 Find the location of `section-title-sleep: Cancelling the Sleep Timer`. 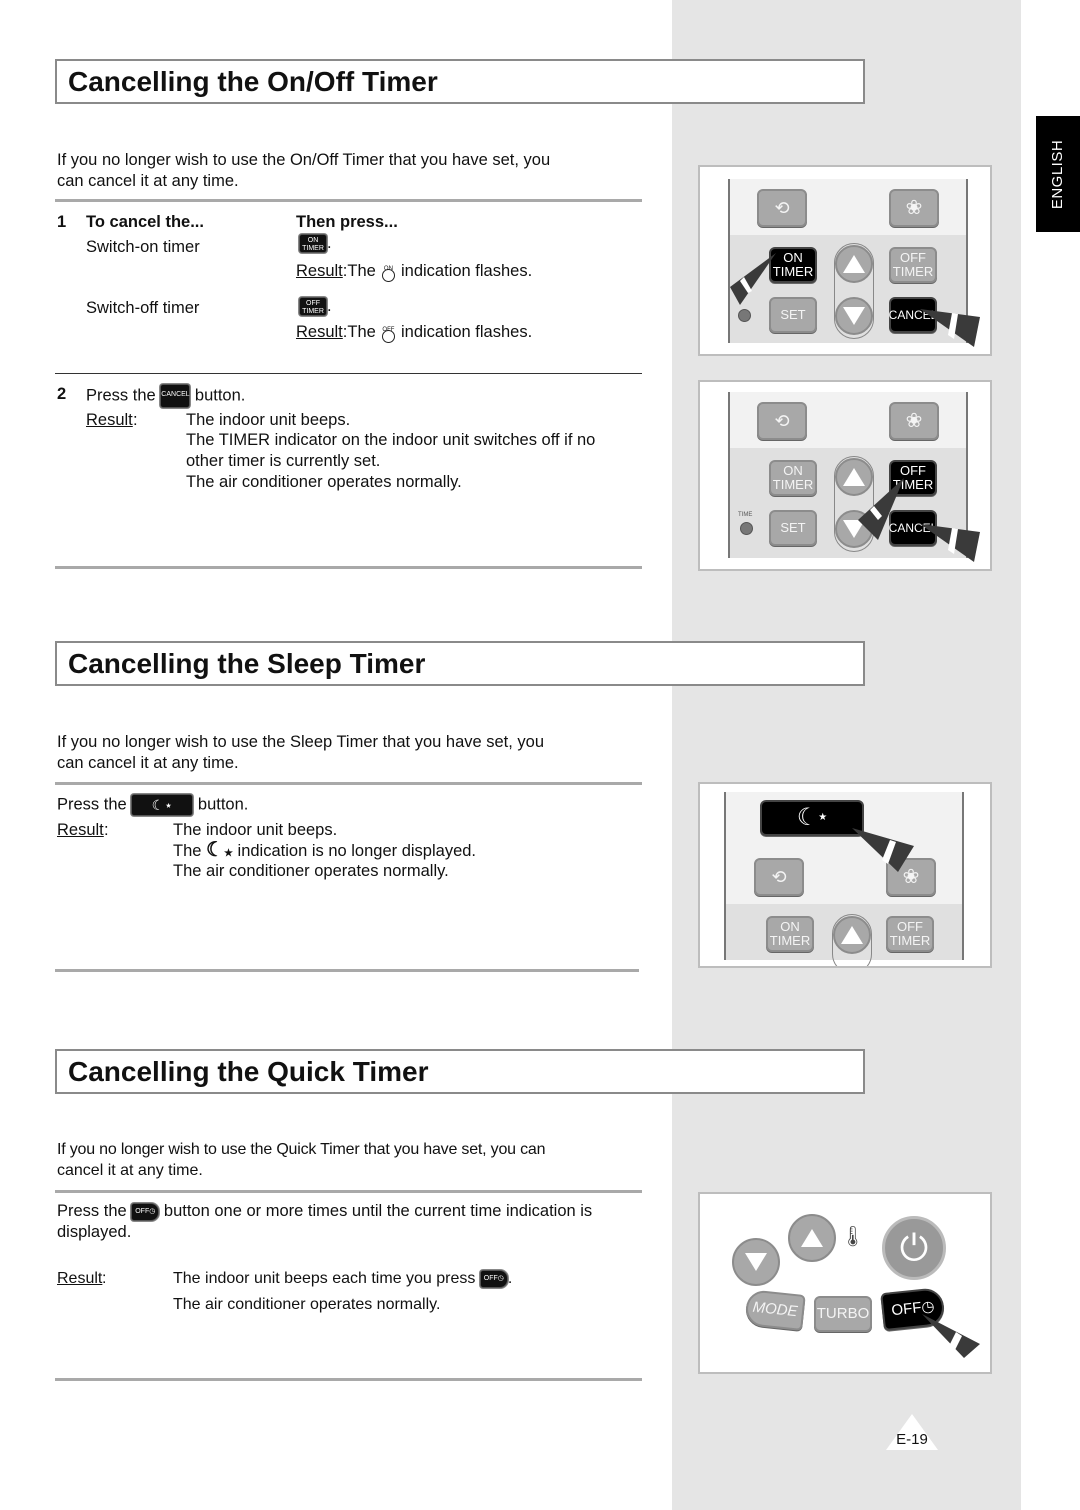

section-title-sleep: Cancelling the Sleep Timer is located at coordinates (460, 663).